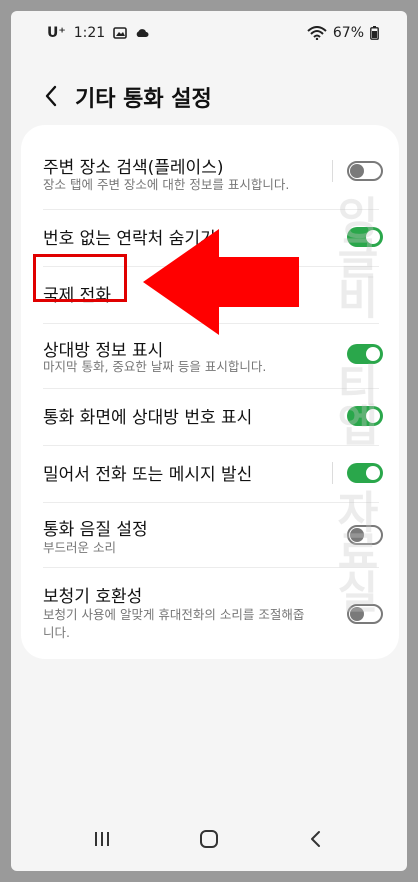  Describe the element at coordinates (143, 99) in the screenshot. I see `page-title: 기타 통화 설정` at that location.